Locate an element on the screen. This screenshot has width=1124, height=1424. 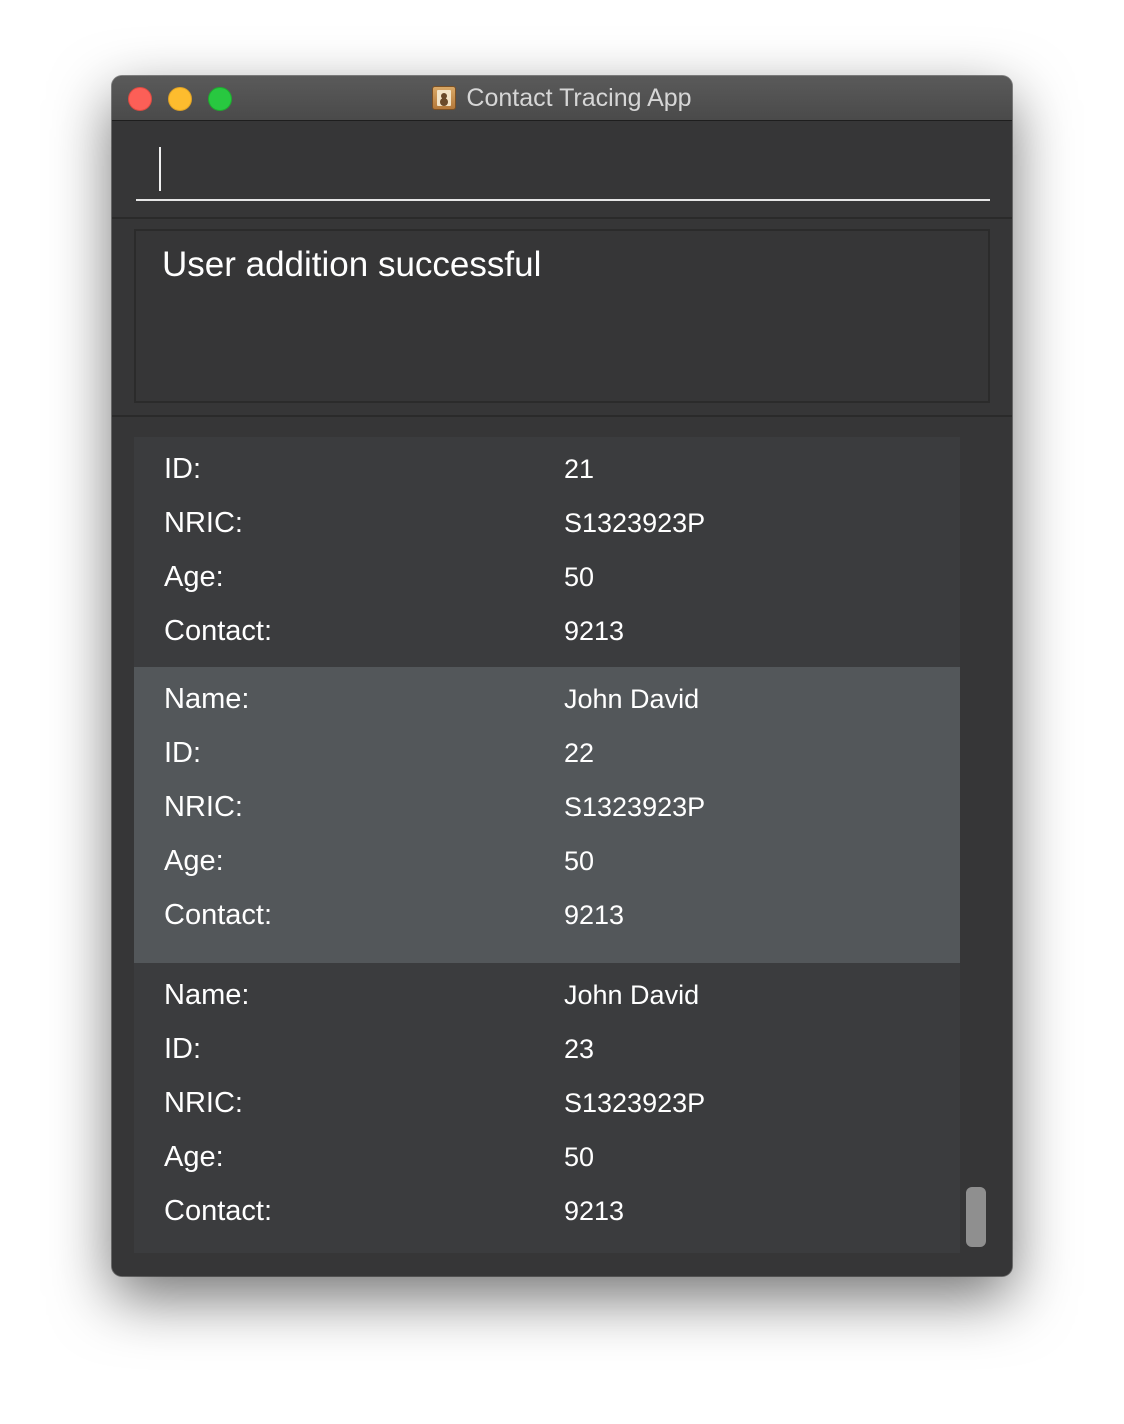
title-bar: Contact Tracing App is located at coordinates (562, 98).